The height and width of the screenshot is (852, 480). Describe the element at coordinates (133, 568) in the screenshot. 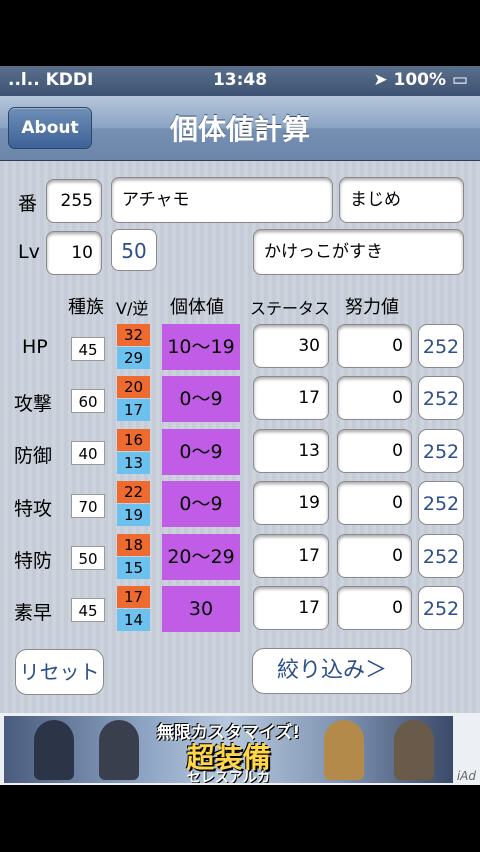

I see `reverse-value: 15` at that location.